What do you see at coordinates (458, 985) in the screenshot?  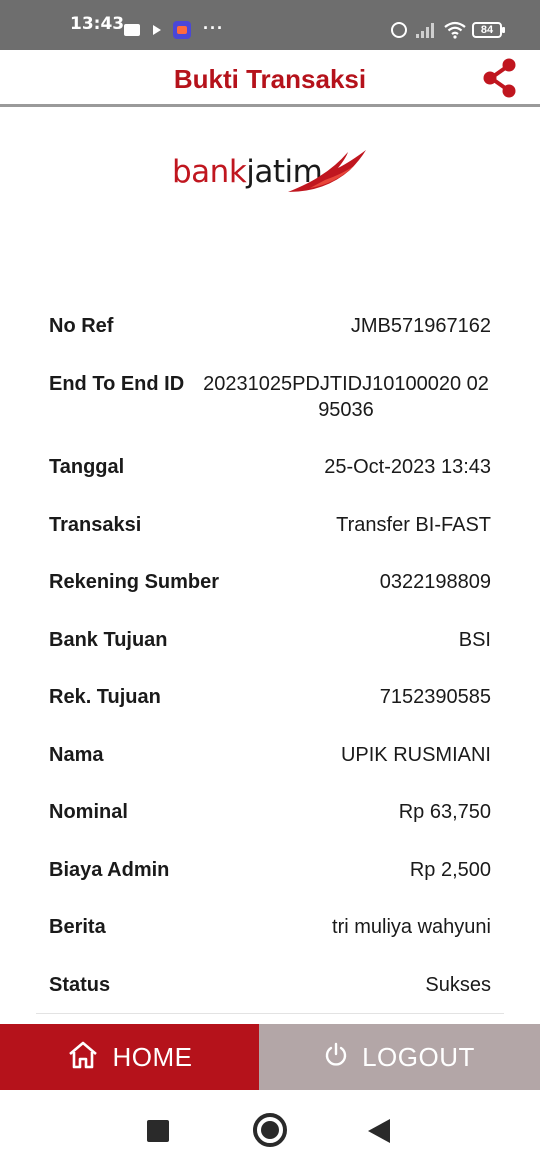 I see `status-value: Sukses` at bounding box center [458, 985].